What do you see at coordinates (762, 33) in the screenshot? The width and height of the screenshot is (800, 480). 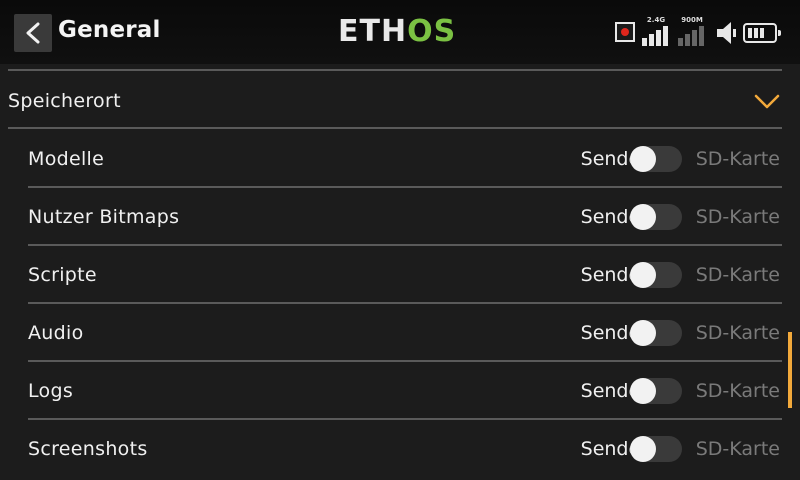 I see `battery-icon` at bounding box center [762, 33].